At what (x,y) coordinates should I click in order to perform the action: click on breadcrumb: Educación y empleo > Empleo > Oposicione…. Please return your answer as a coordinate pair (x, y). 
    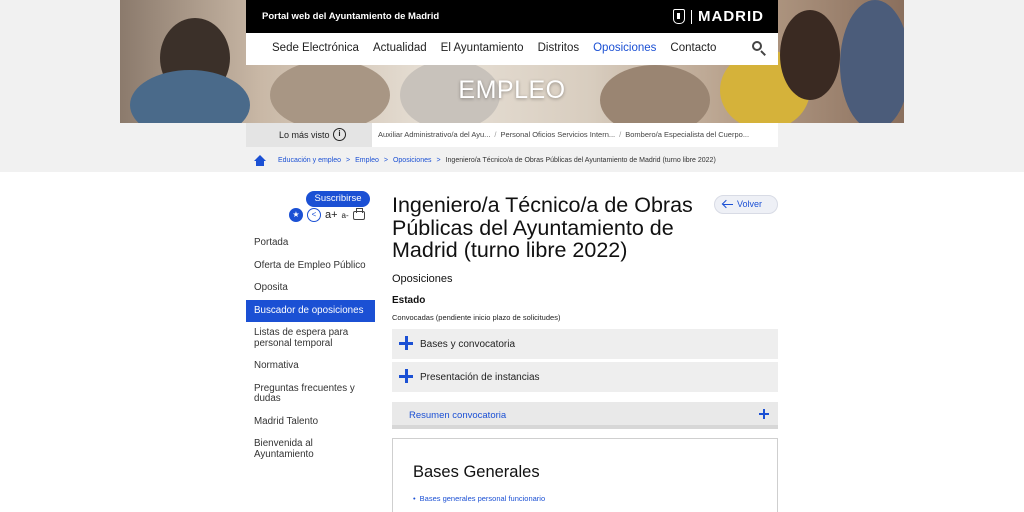
    Looking at the image, I should click on (512, 160).